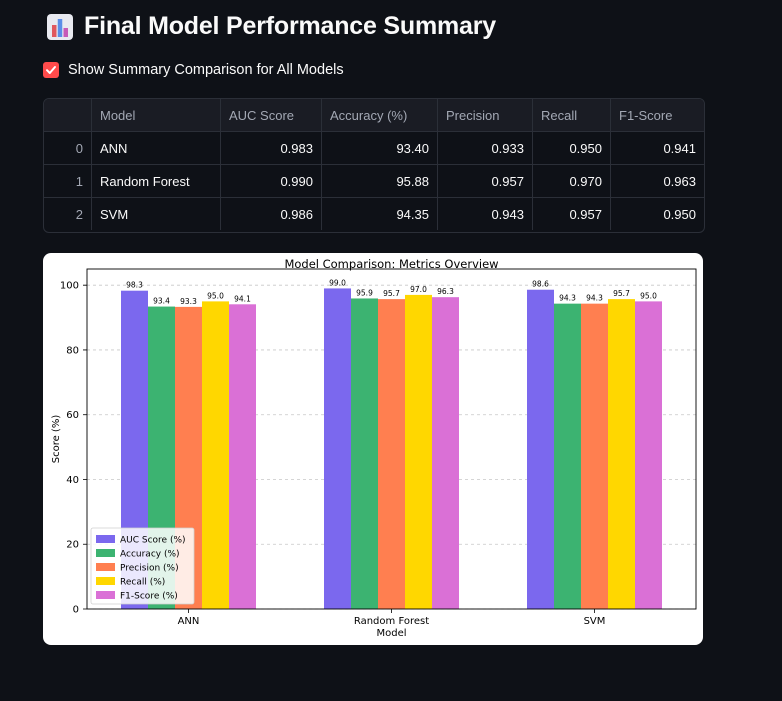 This screenshot has height=701, width=782. I want to click on cell-recall: 0.950, so click(571, 148).